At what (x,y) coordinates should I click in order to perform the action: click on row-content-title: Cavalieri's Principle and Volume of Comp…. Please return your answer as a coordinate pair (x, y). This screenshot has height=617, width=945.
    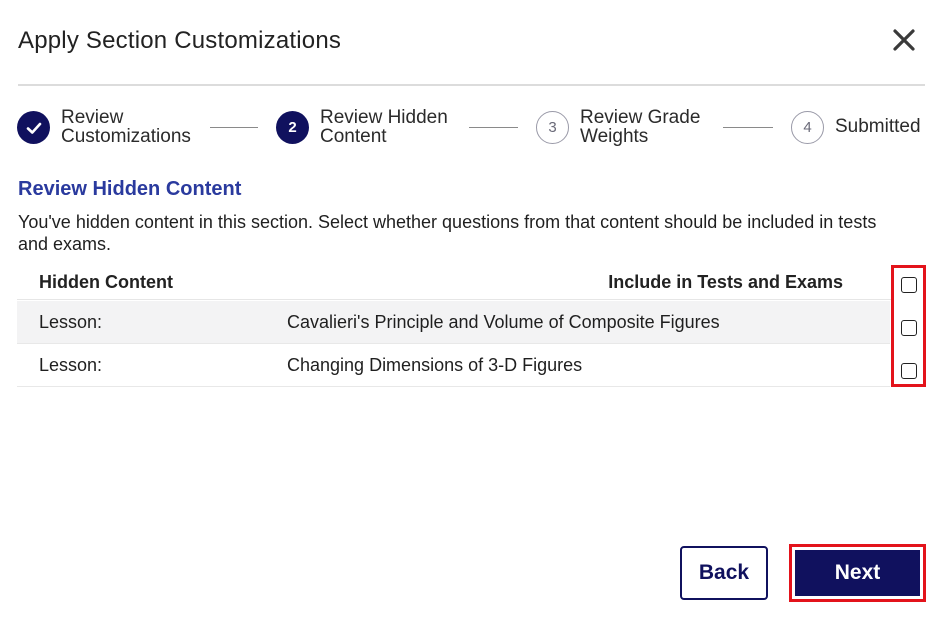
    Looking at the image, I should click on (503, 322).